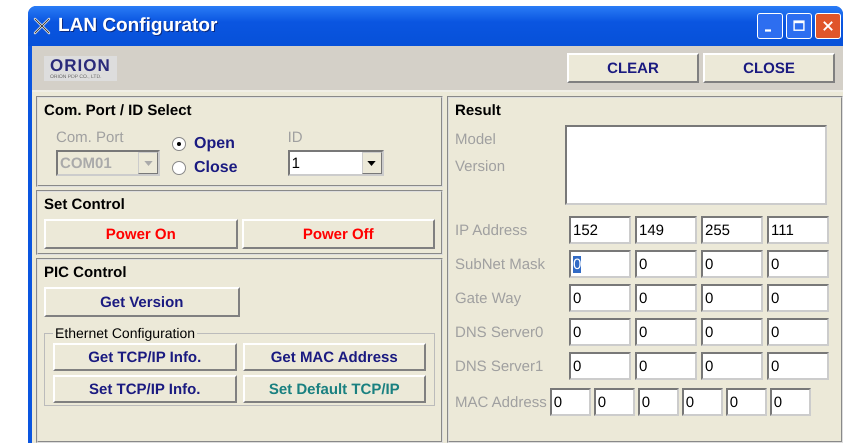 Image resolution: width=843 pixels, height=443 pixels. Describe the element at coordinates (296, 137) in the screenshot. I see `id-label: ID` at that location.